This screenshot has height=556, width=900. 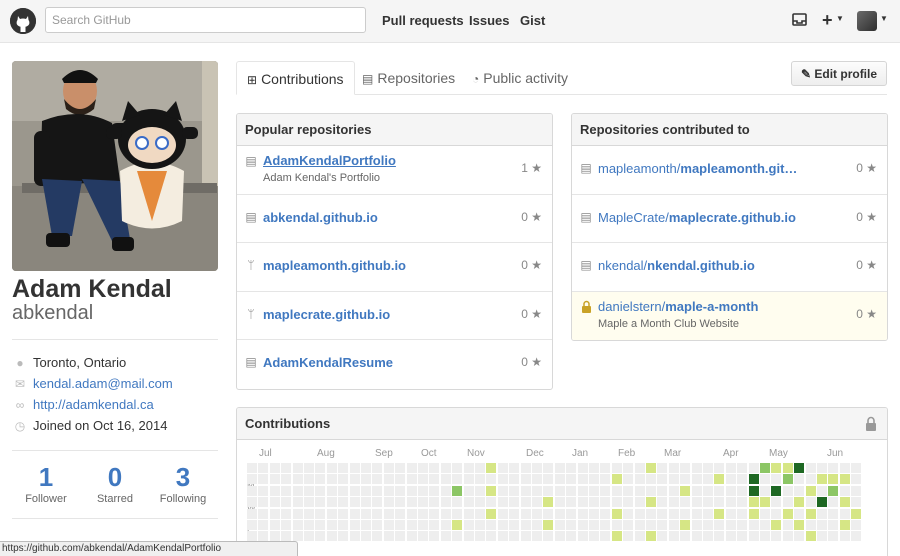 What do you see at coordinates (489, 20) in the screenshot?
I see `nav-issues: Issues` at bounding box center [489, 20].